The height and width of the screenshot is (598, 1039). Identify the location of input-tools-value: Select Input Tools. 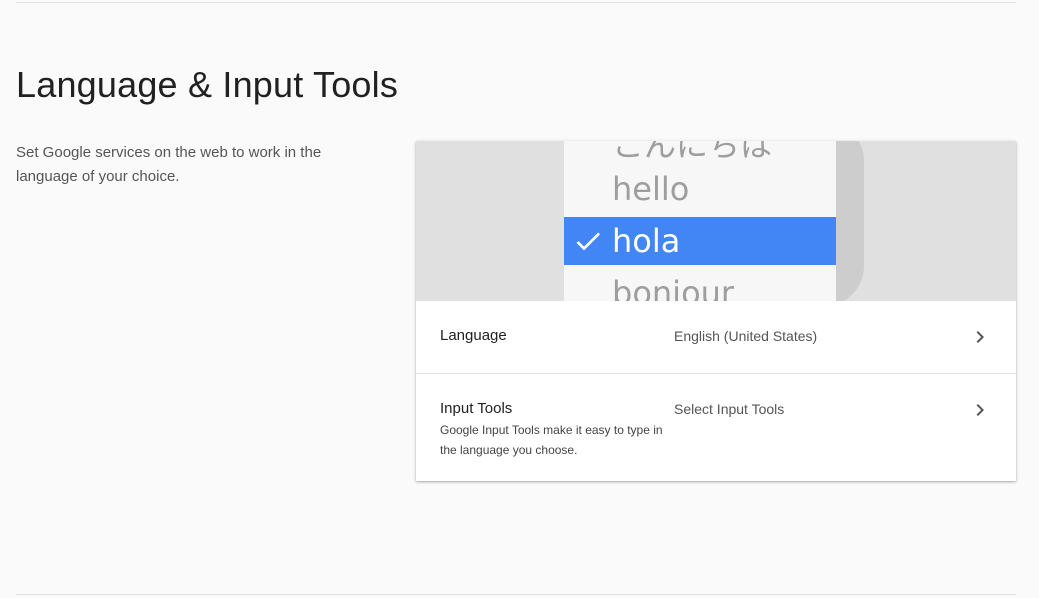
(729, 409).